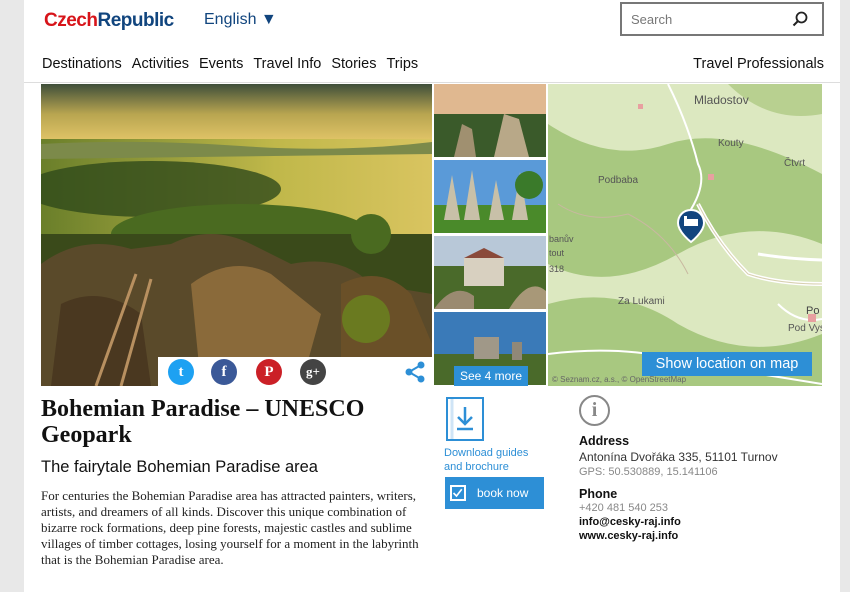 This screenshot has width=850, height=592. Describe the element at coordinates (758, 64) in the screenshot. I see `nav-travel-professionals: Travel Professionals` at that location.